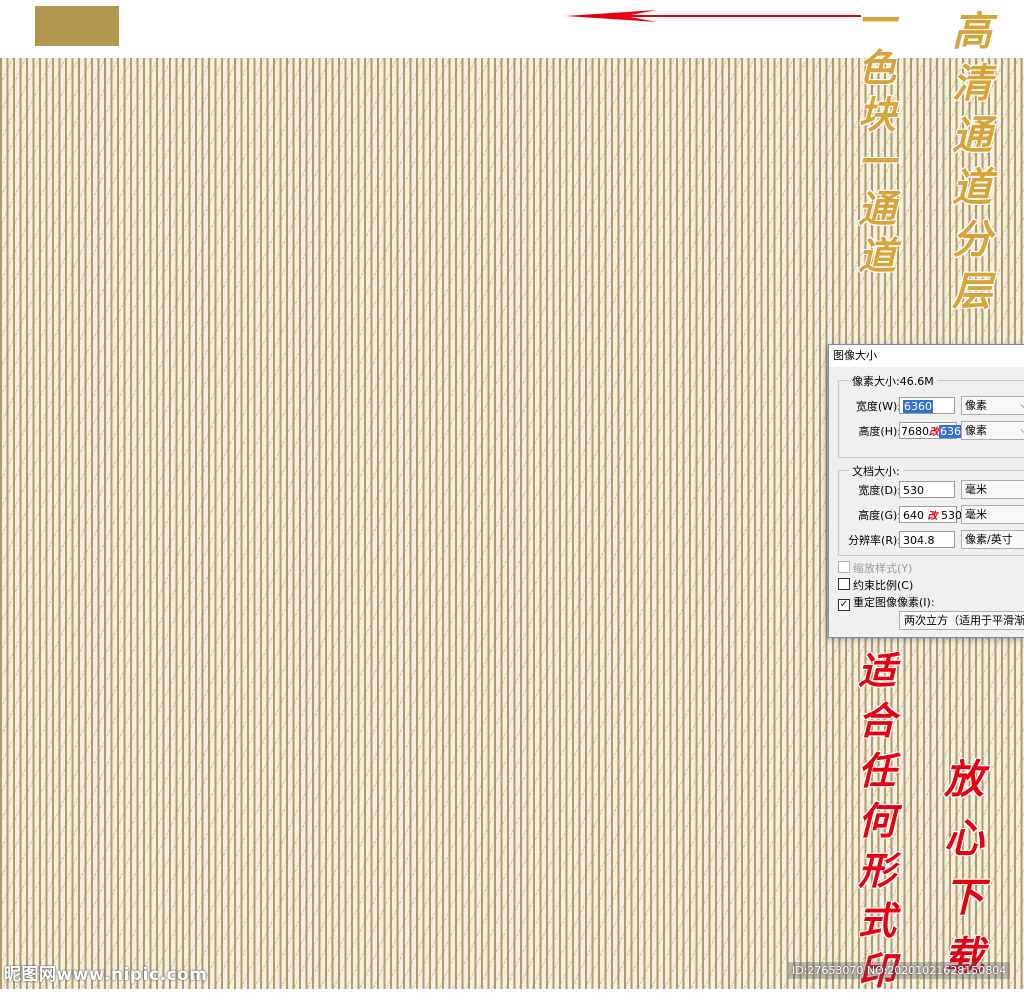 This screenshot has width=1024, height=993. What do you see at coordinates (875, 585) in the screenshot?
I see `constrain-proportions-checkbox: 约束比例(C)` at bounding box center [875, 585].